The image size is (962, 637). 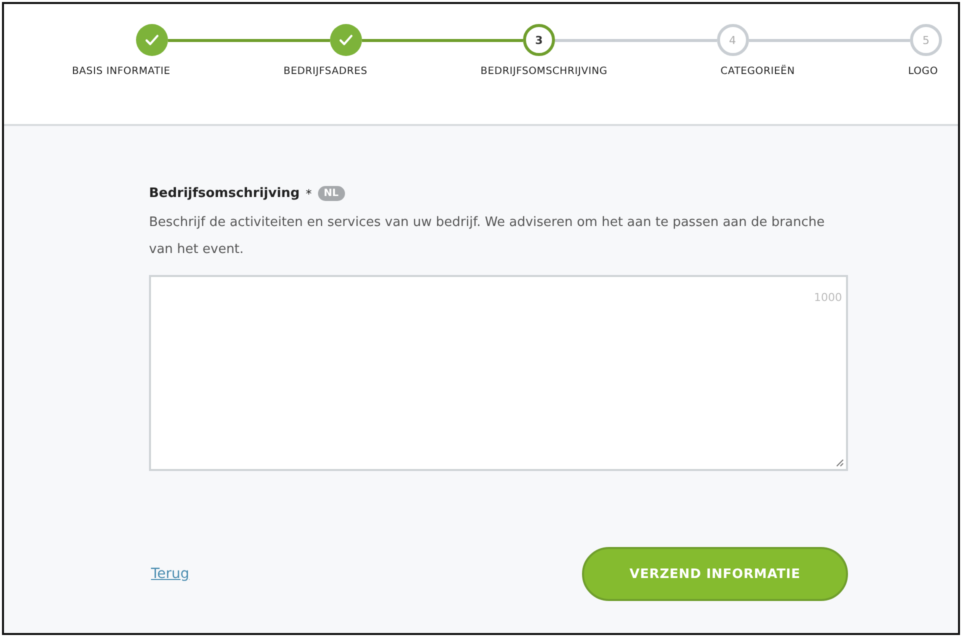 I want to click on character-counter: 1000, so click(x=828, y=297).